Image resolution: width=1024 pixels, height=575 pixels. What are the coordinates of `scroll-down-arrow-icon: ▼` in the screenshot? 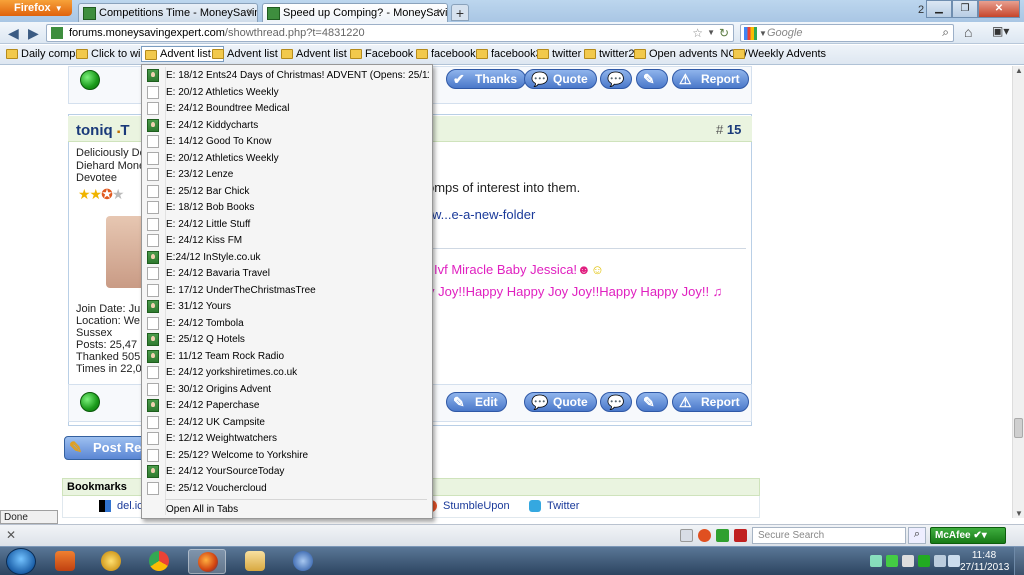 It's located at (1019, 513).